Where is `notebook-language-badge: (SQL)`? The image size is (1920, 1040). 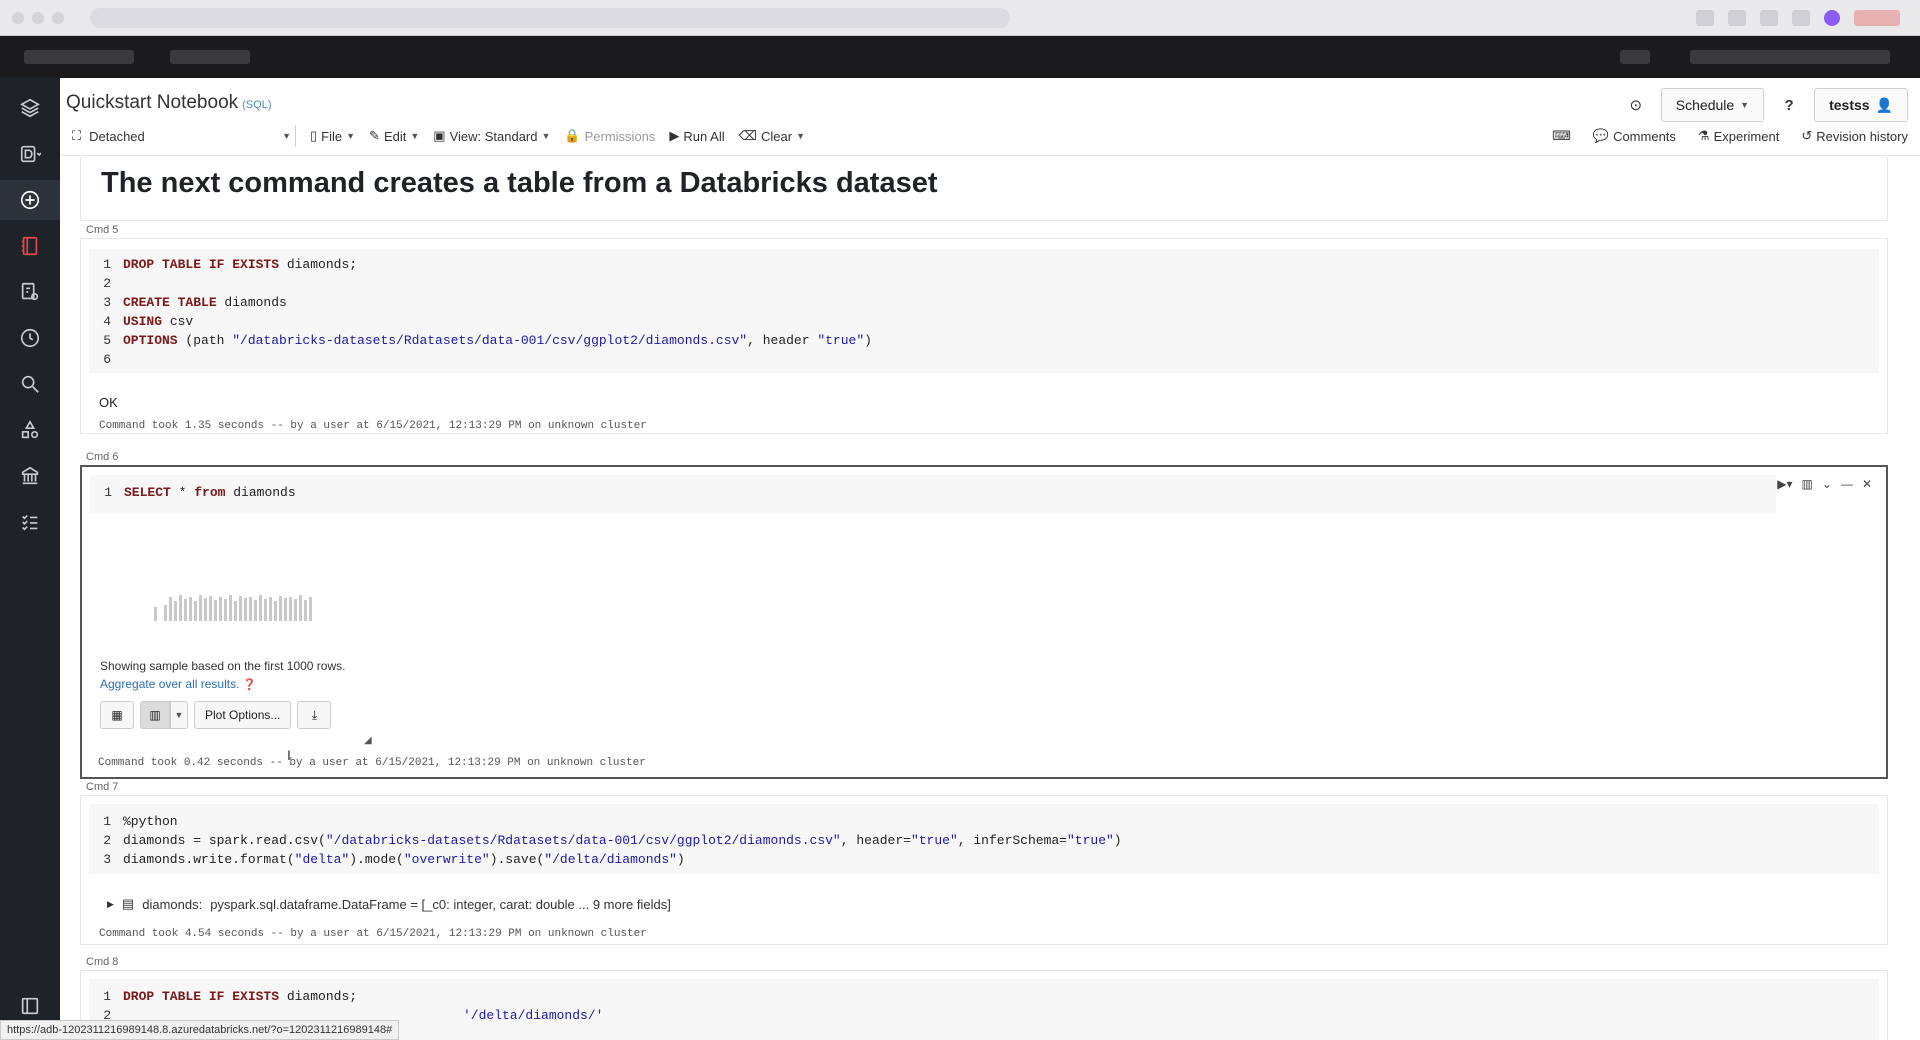 notebook-language-badge: (SQL) is located at coordinates (256, 105).